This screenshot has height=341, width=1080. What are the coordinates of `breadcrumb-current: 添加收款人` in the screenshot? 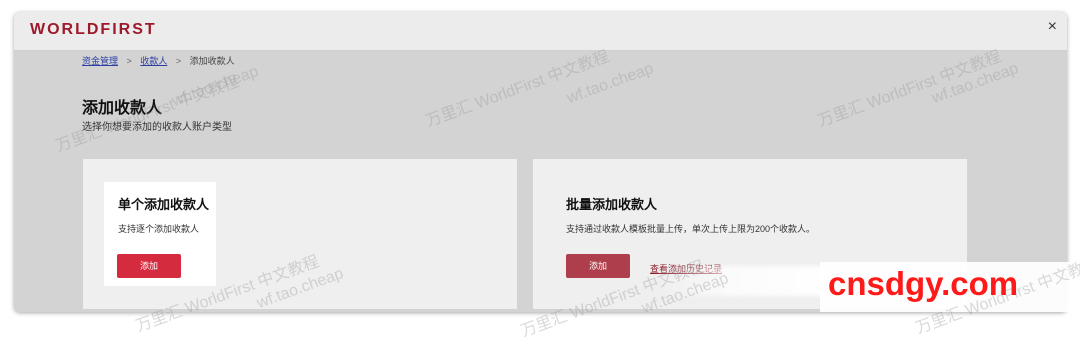 It's located at (212, 61).